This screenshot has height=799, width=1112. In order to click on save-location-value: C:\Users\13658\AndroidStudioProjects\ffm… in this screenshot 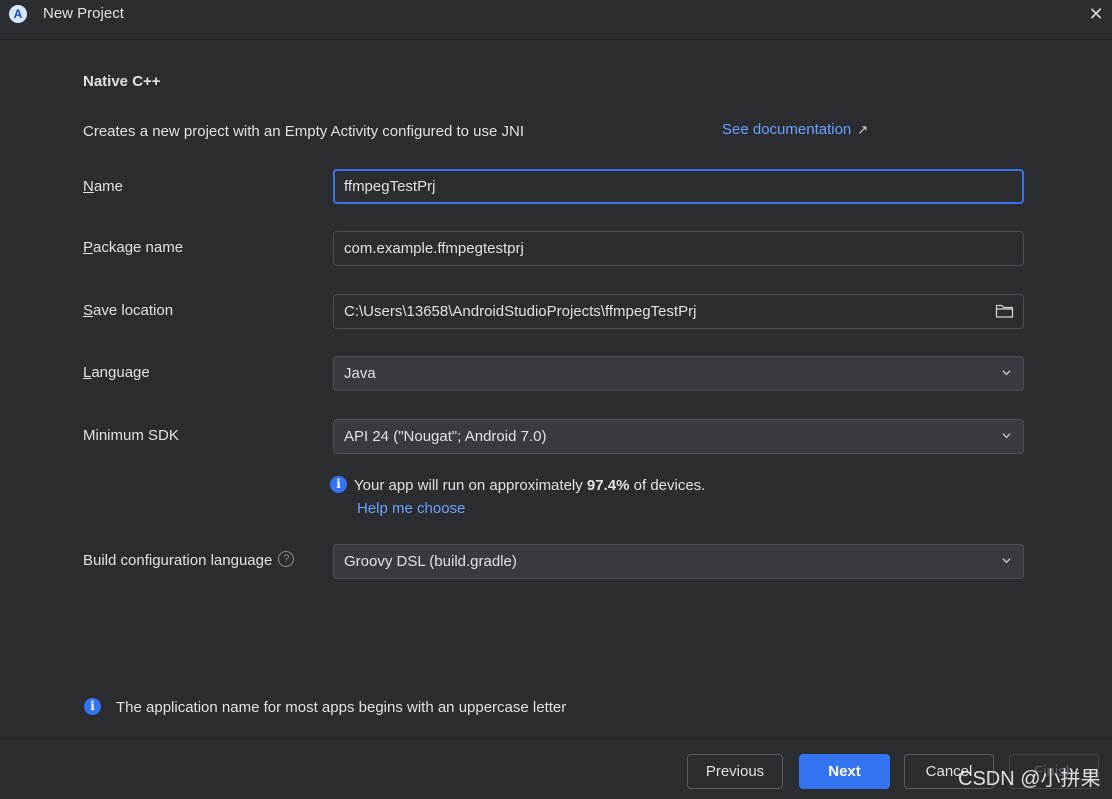, I will do `click(520, 311)`.